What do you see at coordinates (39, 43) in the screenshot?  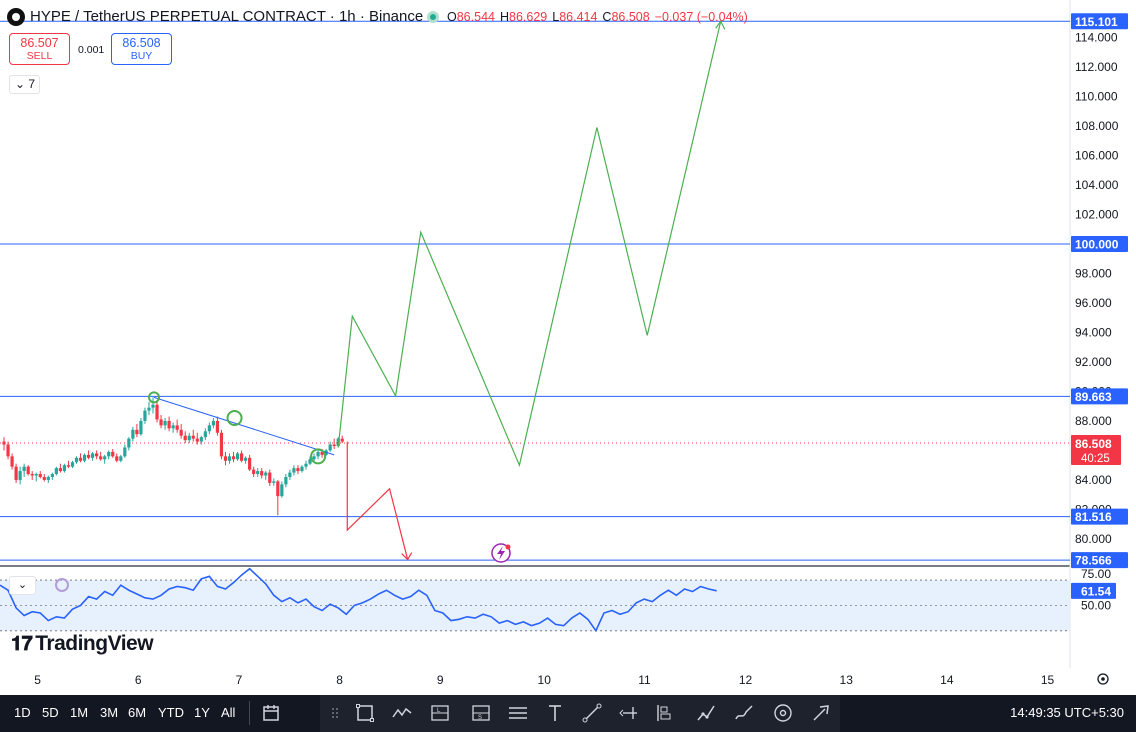 I see `sell-price: 86.507` at bounding box center [39, 43].